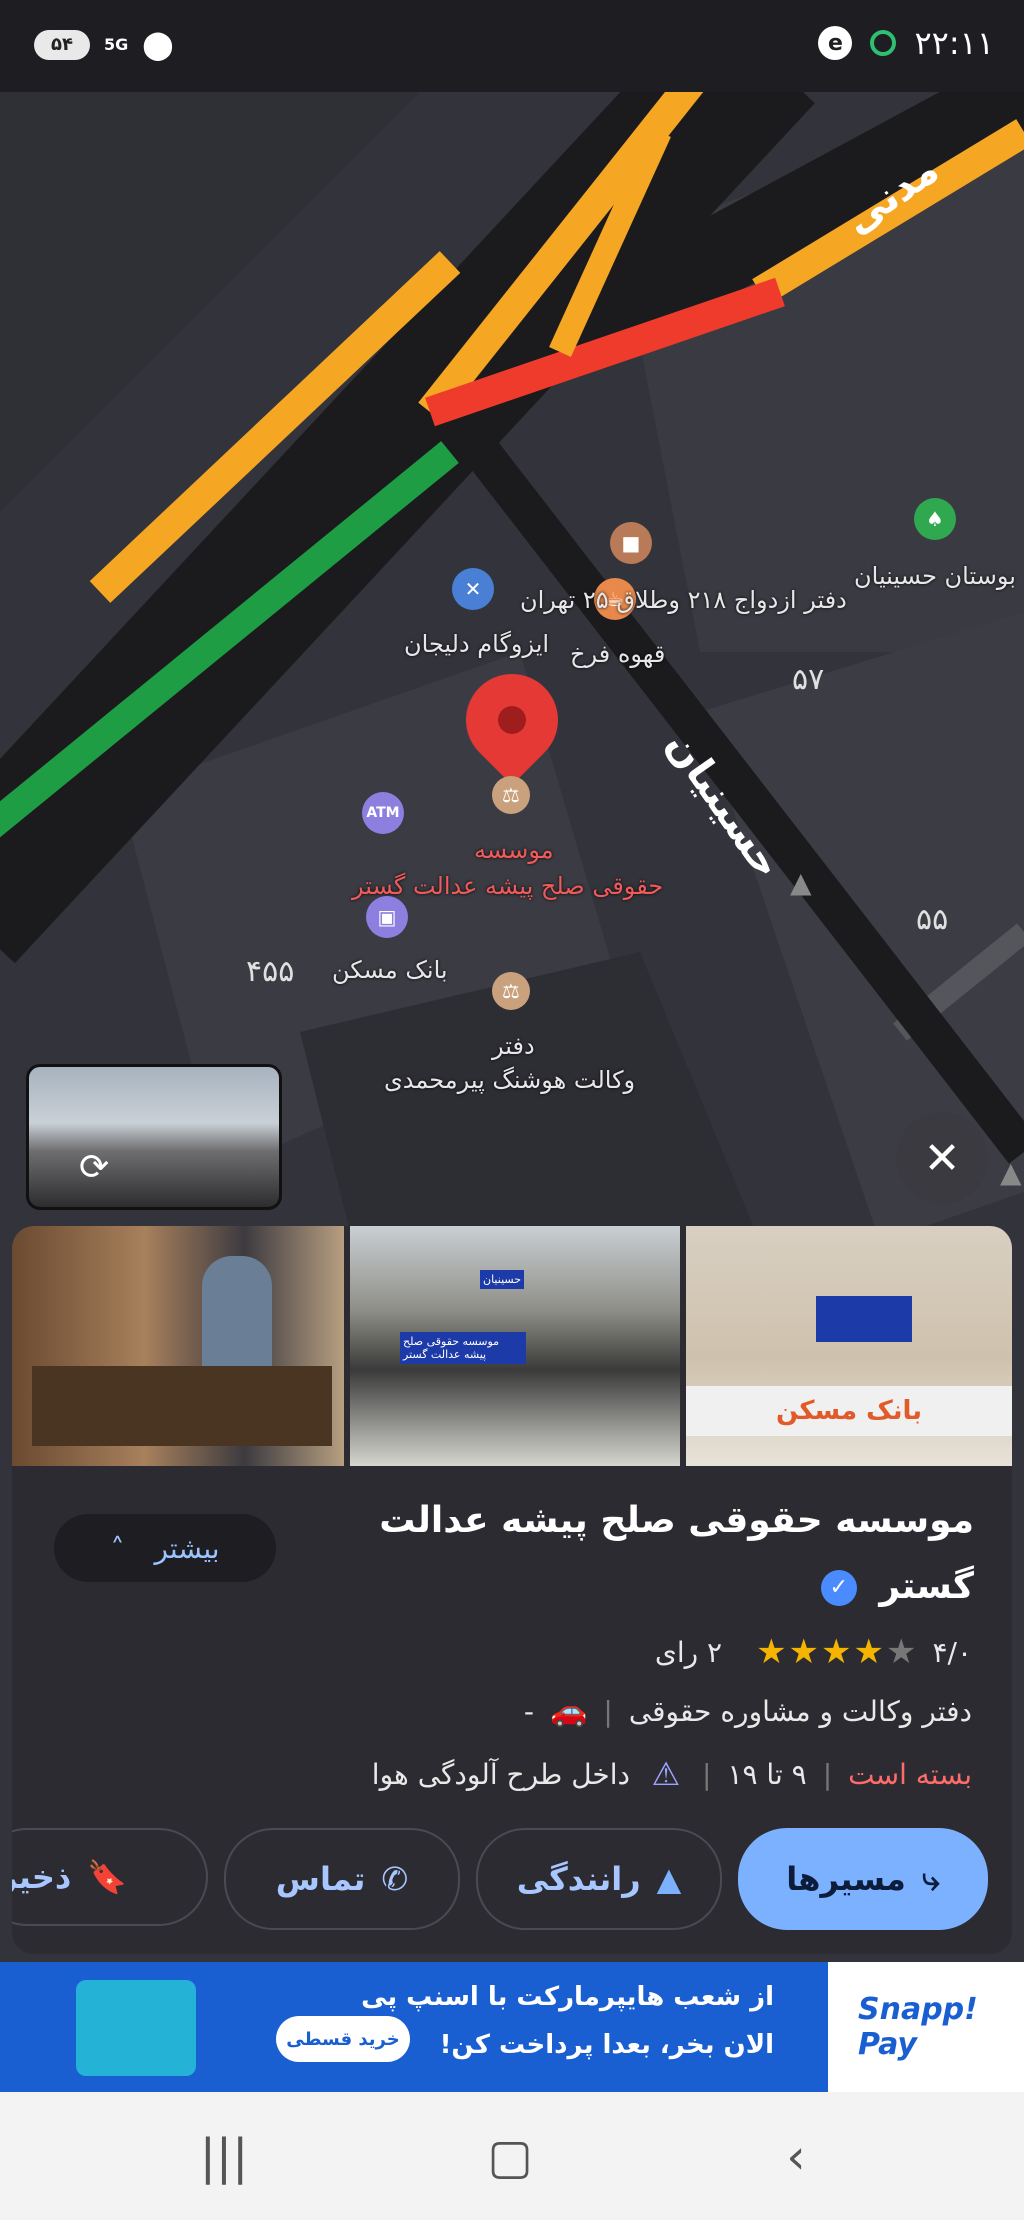 The width and height of the screenshot is (1024, 2220). I want to click on recent-apps-icon: |||, so click(224, 2157).